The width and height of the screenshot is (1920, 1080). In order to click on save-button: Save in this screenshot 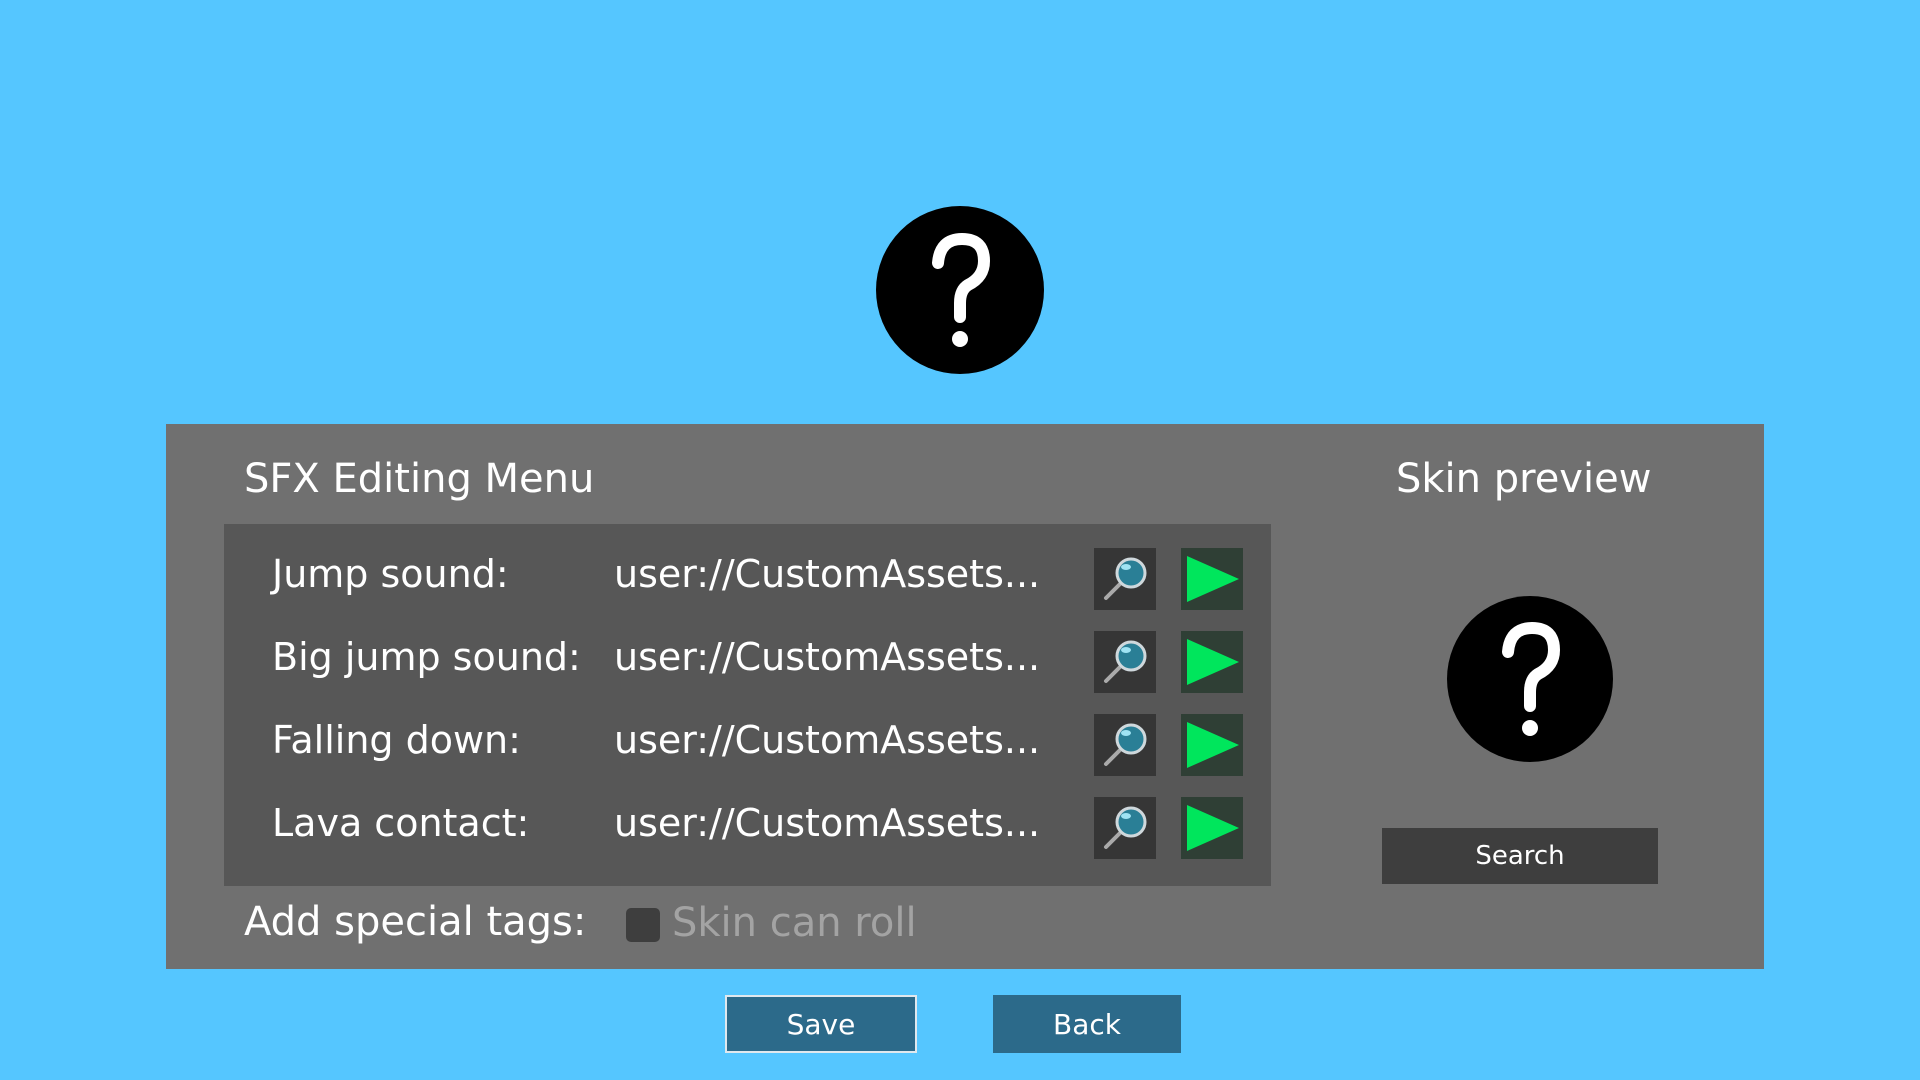, I will do `click(821, 1024)`.